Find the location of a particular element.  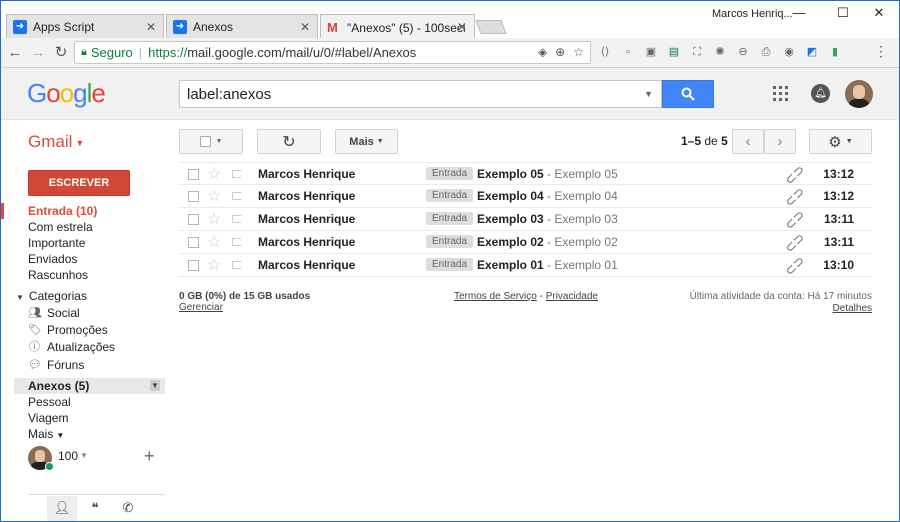

sheet-icon: ▤ is located at coordinates (674, 52).